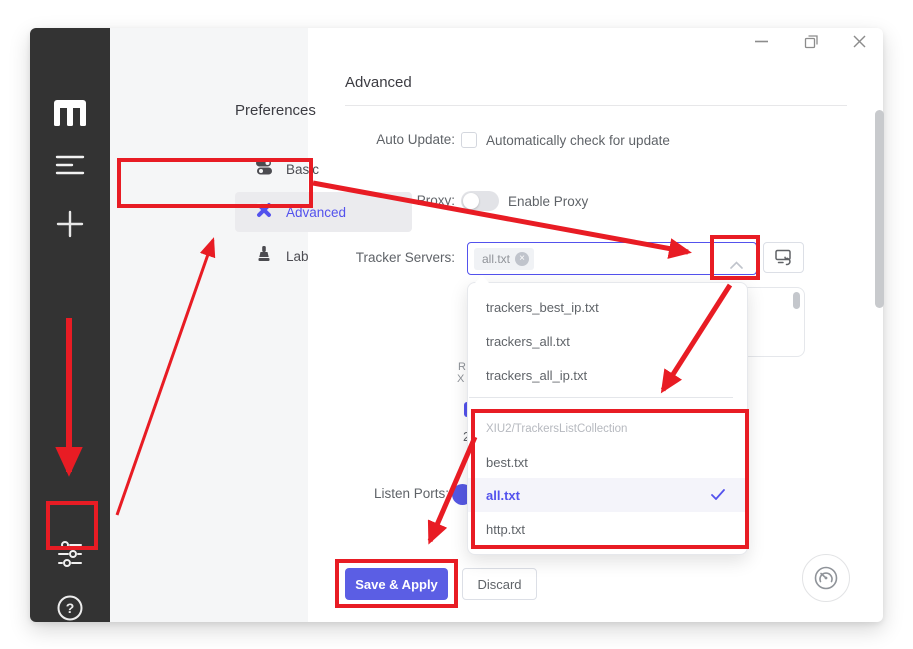 The image size is (913, 649). I want to click on dropdown-group-label: XIU2/TrackersListCollection, so click(557, 429).